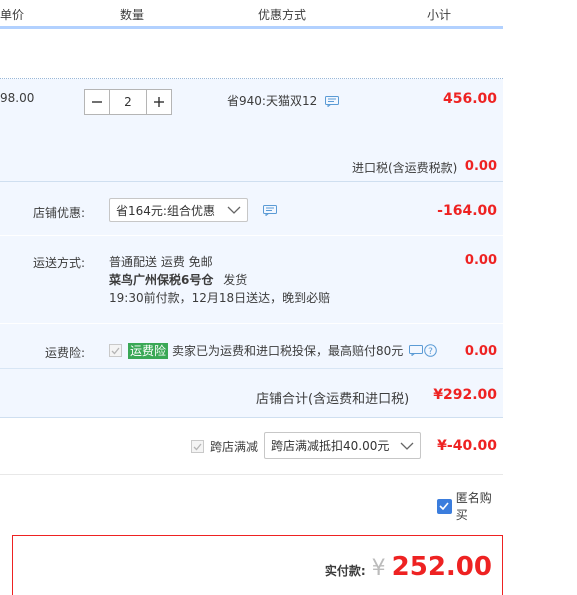  I want to click on cross-store-label: 跨店满减, so click(234, 447).